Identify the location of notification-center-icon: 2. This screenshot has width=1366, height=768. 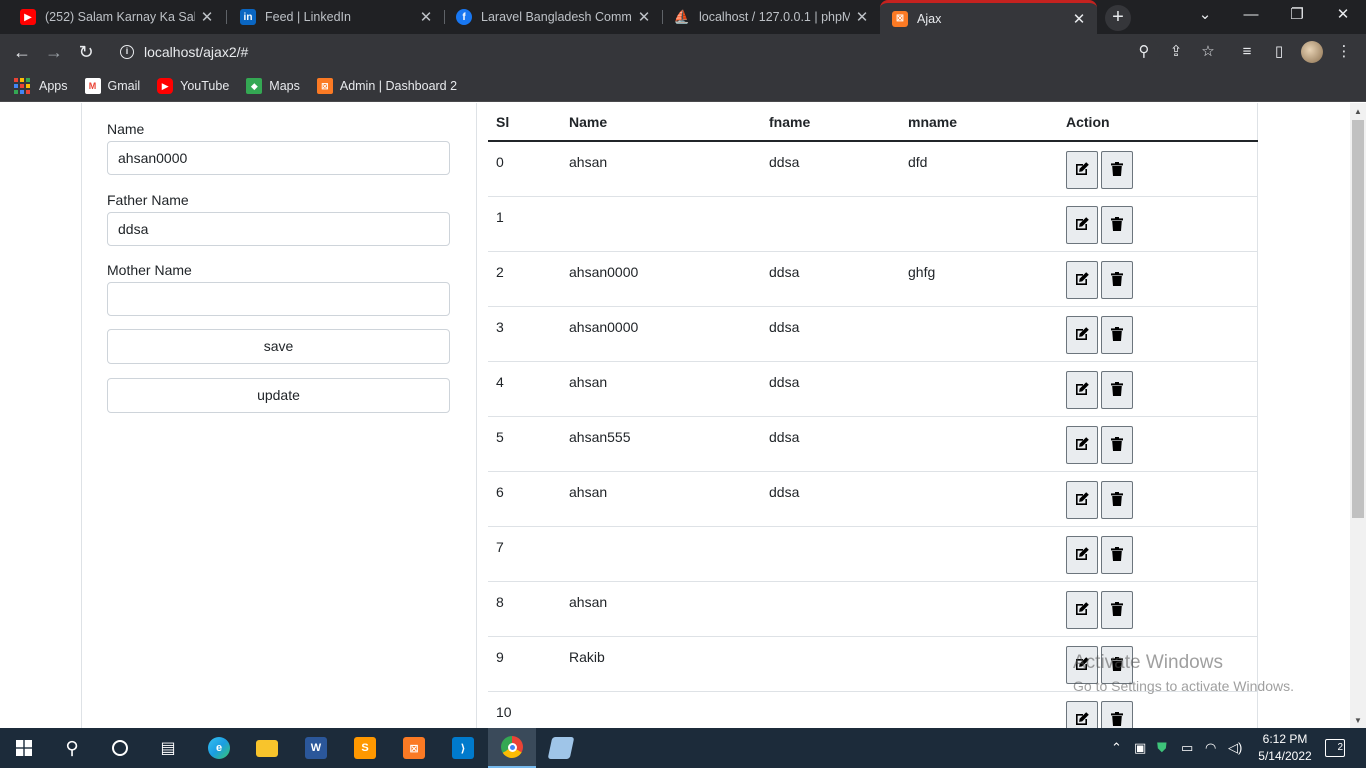
(1335, 748).